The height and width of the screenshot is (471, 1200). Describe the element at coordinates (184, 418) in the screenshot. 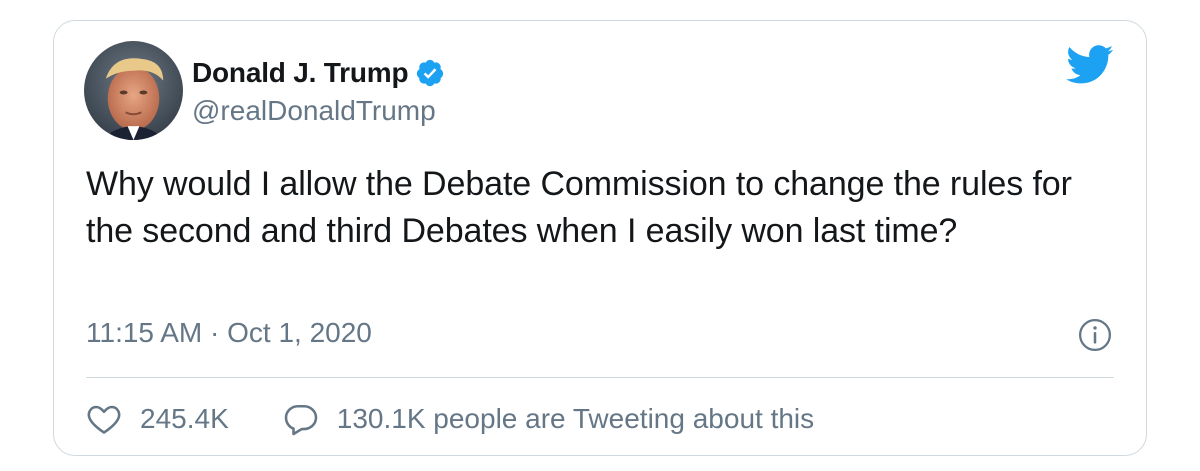

I see `like-count: 245.4K` at that location.